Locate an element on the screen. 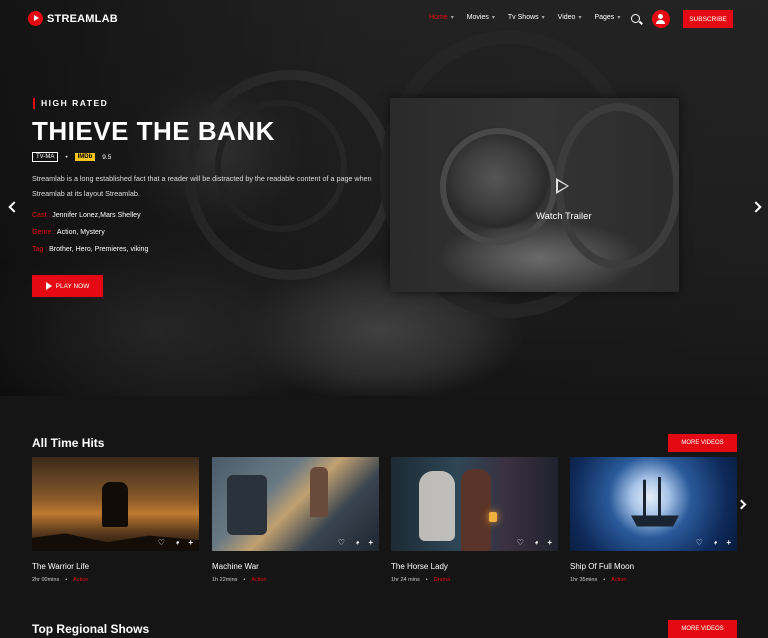  card-duration: 1h 22mins is located at coordinates (225, 580).